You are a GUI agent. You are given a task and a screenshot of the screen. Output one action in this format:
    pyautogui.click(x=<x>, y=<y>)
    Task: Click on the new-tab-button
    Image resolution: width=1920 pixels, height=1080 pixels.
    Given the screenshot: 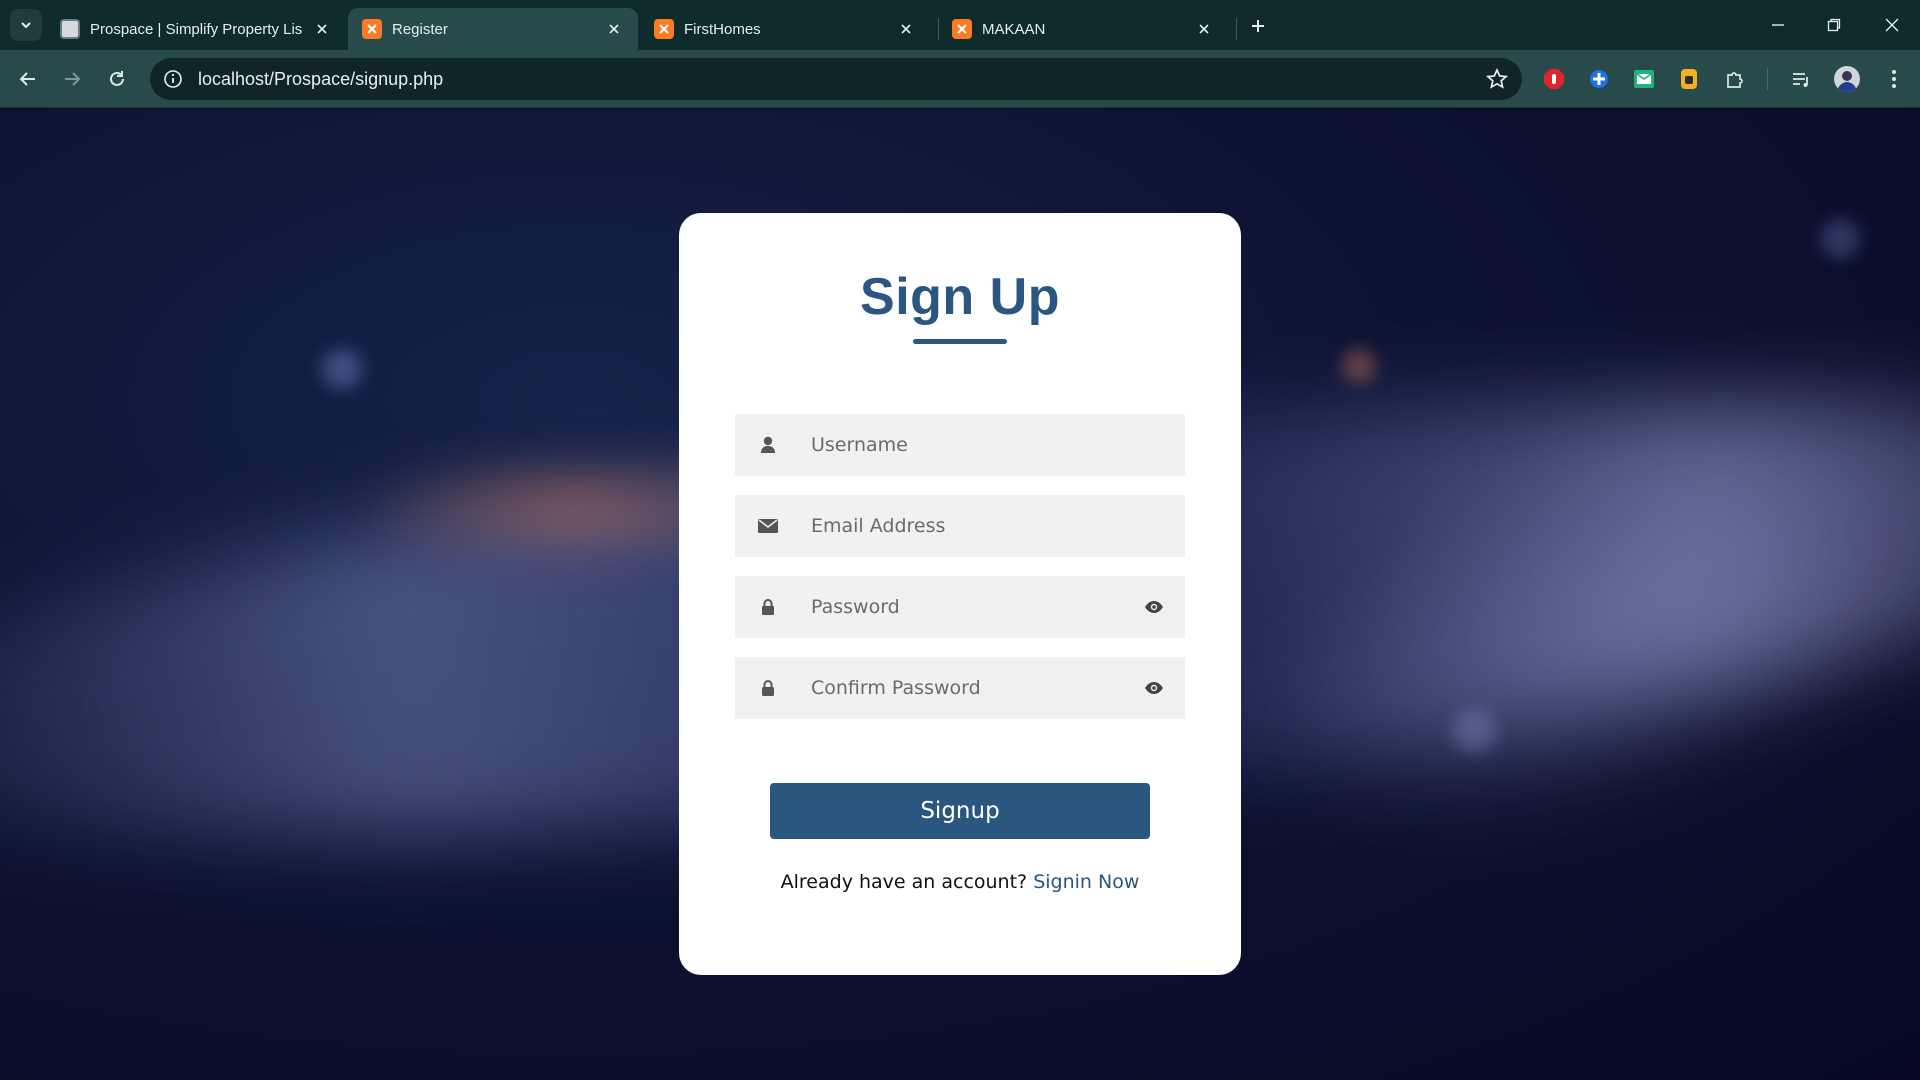 What is the action you would take?
    pyautogui.click(x=1258, y=26)
    